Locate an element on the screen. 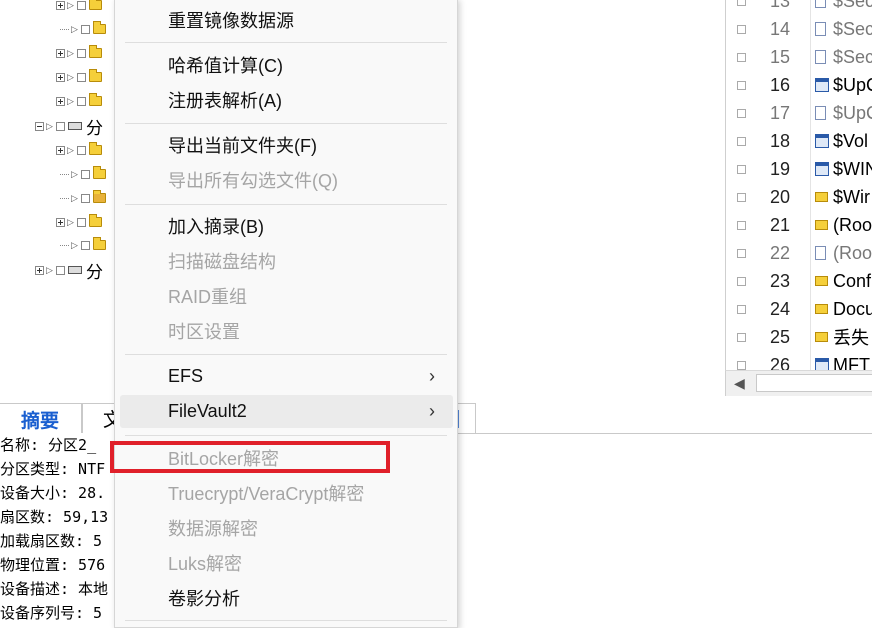  menu-item-13: 数据源解密 is located at coordinates (286, 527).